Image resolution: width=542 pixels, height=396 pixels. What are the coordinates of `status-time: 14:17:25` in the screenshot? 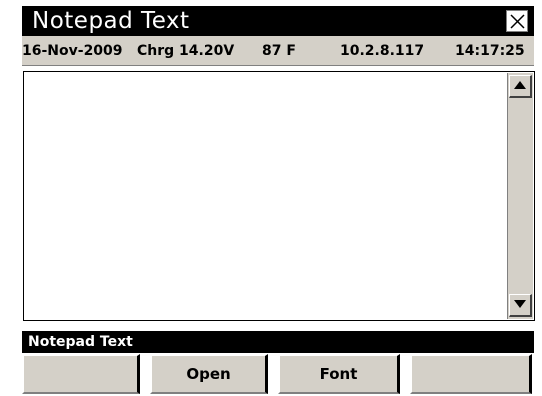 It's located at (490, 51).